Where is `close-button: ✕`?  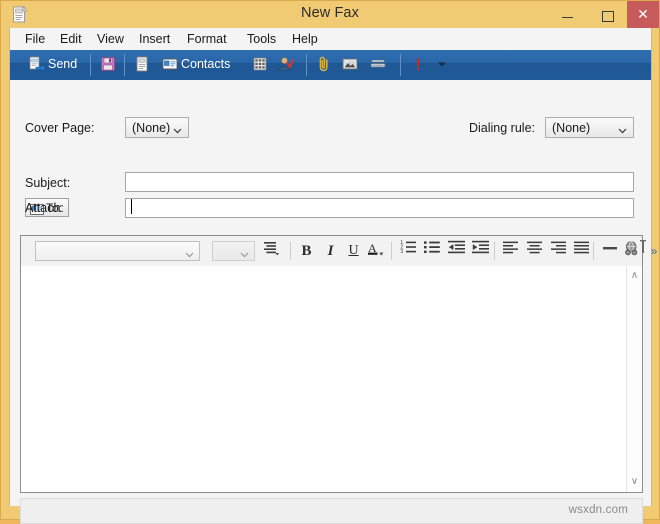 close-button: ✕ is located at coordinates (643, 14).